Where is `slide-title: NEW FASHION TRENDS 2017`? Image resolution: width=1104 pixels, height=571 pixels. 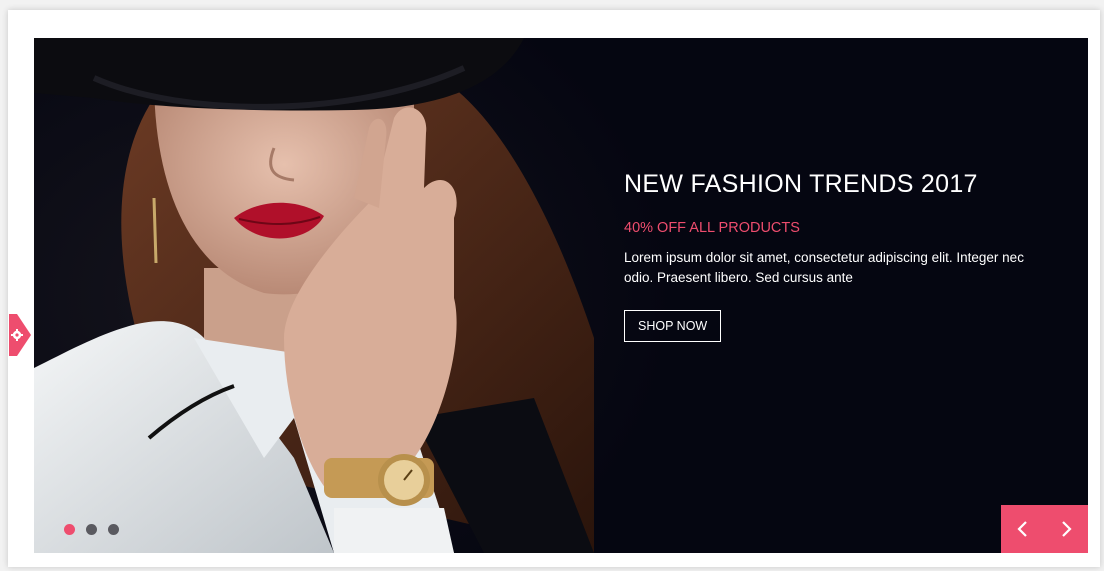
slide-title: NEW FASHION TRENDS 2017 is located at coordinates (801, 184).